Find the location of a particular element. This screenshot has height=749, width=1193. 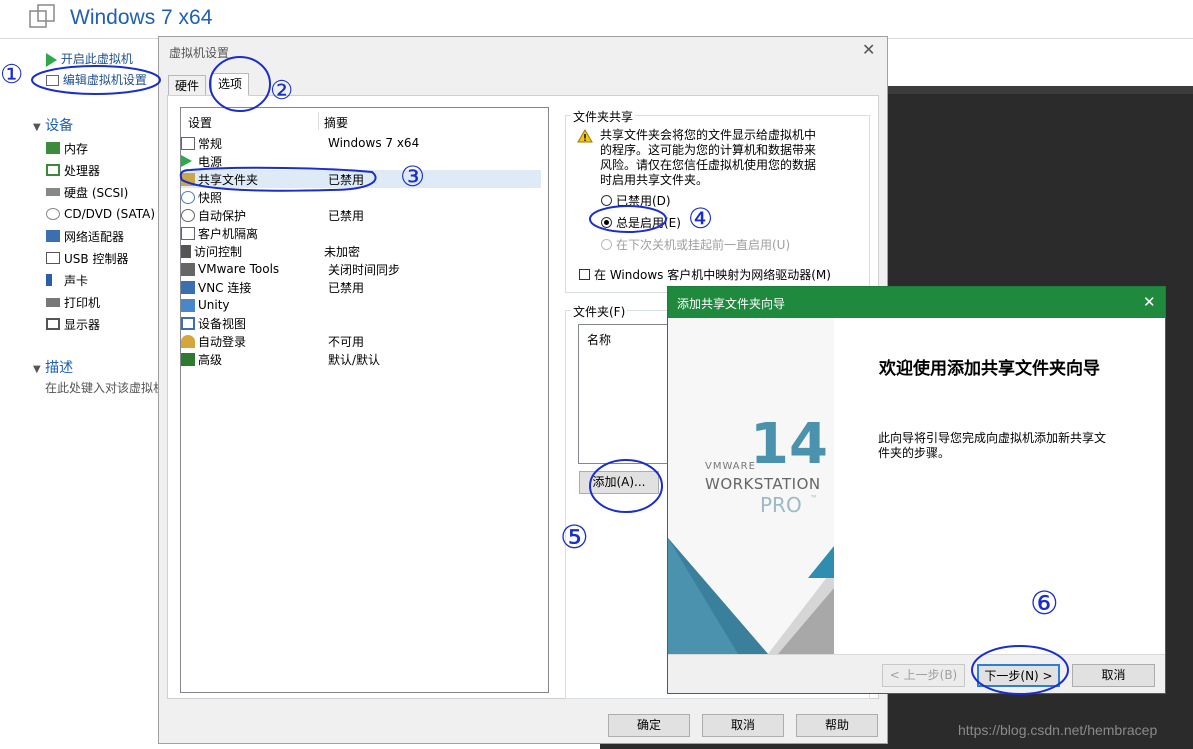

annotation-1: ① is located at coordinates (12, 75).